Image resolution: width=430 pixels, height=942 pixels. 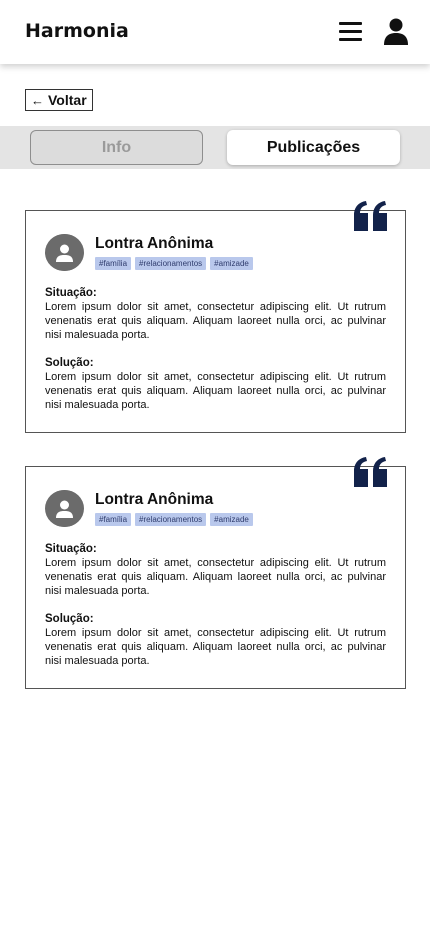 I want to click on tab-info: Info, so click(x=116, y=147).